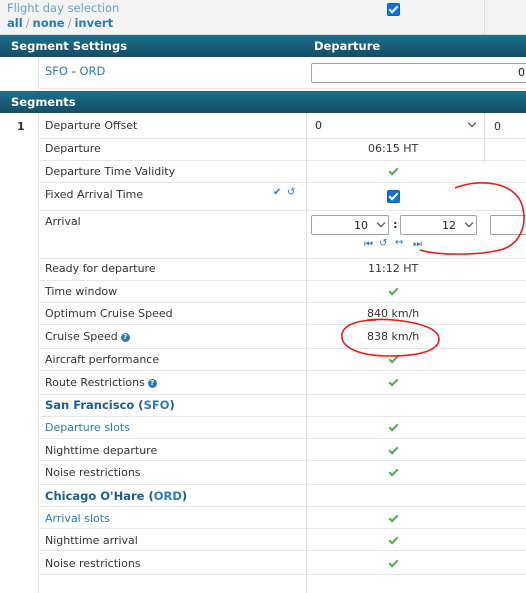 The image size is (526, 593). Describe the element at coordinates (390, 337) in the screenshot. I see `annotation-circle-cruise-speed` at that location.